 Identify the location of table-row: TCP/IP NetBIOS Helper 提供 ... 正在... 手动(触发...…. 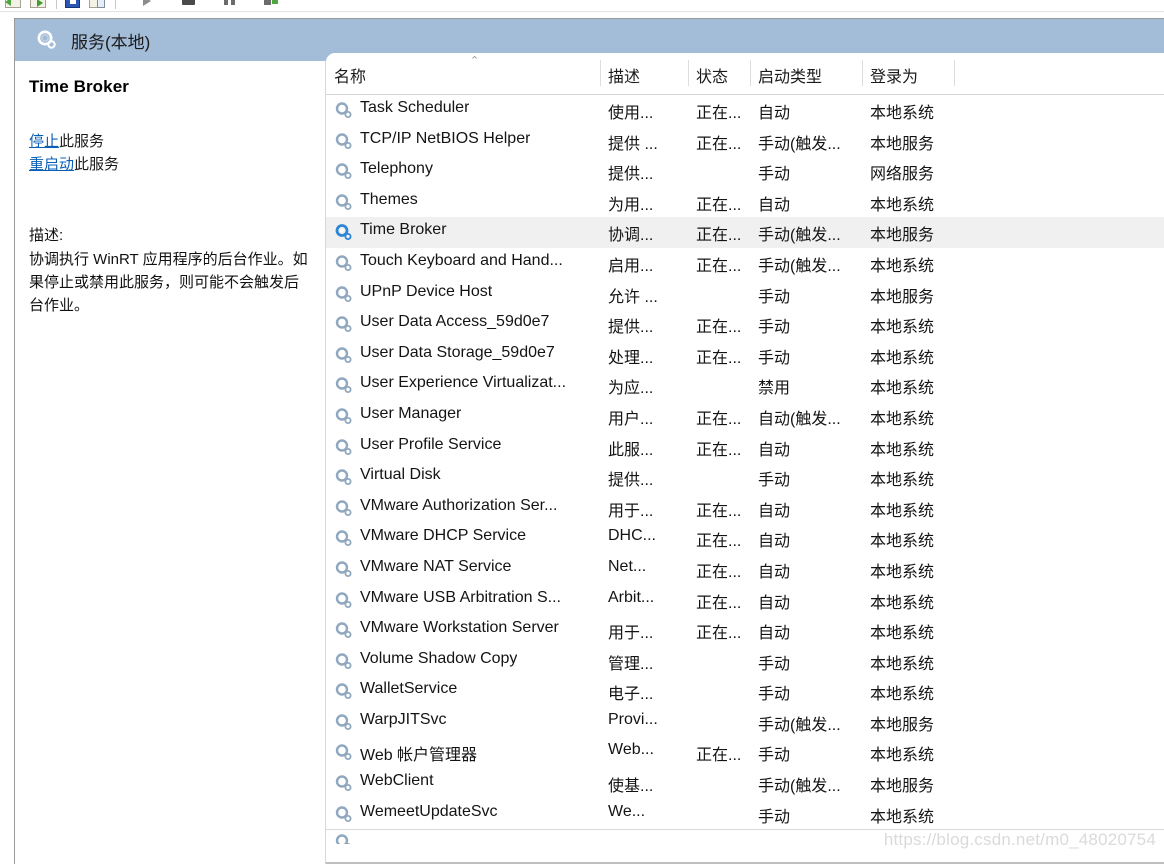
(745, 141).